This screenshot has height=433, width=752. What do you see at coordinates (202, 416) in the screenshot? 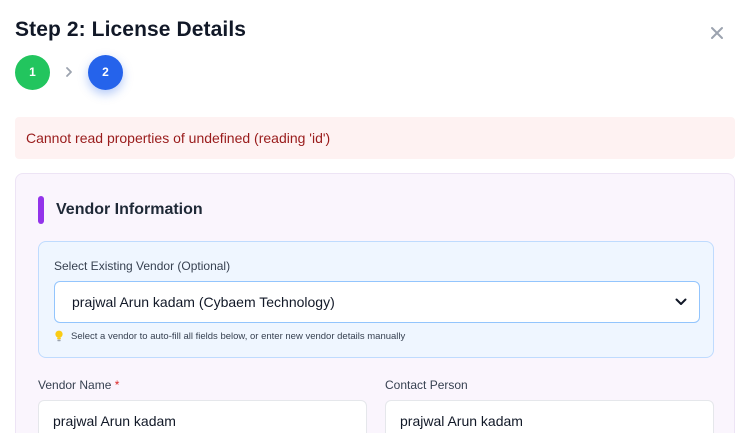
I see `vendor-name-input: prajwal Arun kadam` at bounding box center [202, 416].